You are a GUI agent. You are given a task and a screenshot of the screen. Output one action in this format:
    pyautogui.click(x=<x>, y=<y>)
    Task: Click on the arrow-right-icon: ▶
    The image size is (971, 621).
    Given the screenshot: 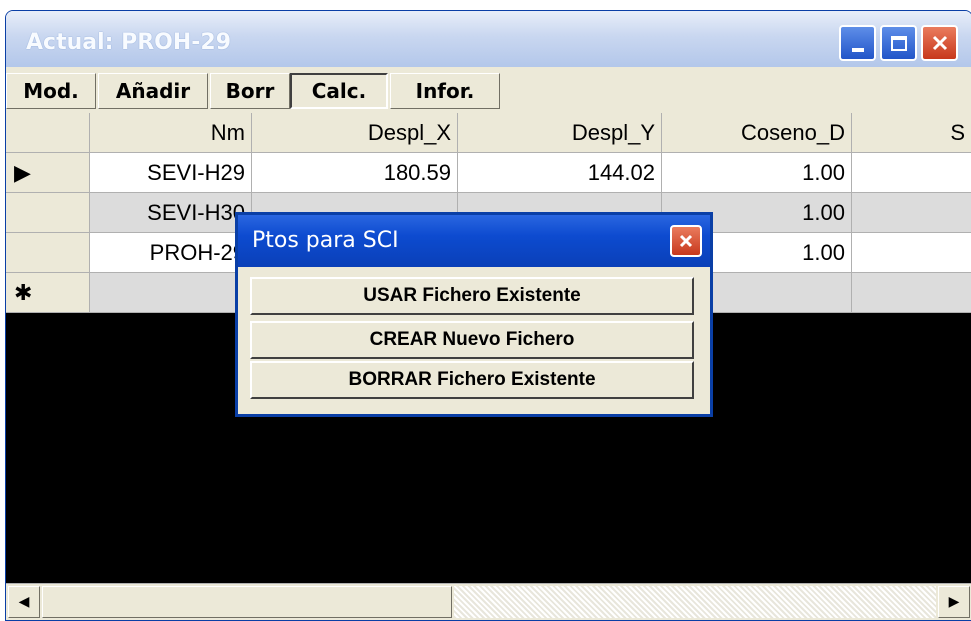 What is the action you would take?
    pyautogui.click(x=954, y=602)
    